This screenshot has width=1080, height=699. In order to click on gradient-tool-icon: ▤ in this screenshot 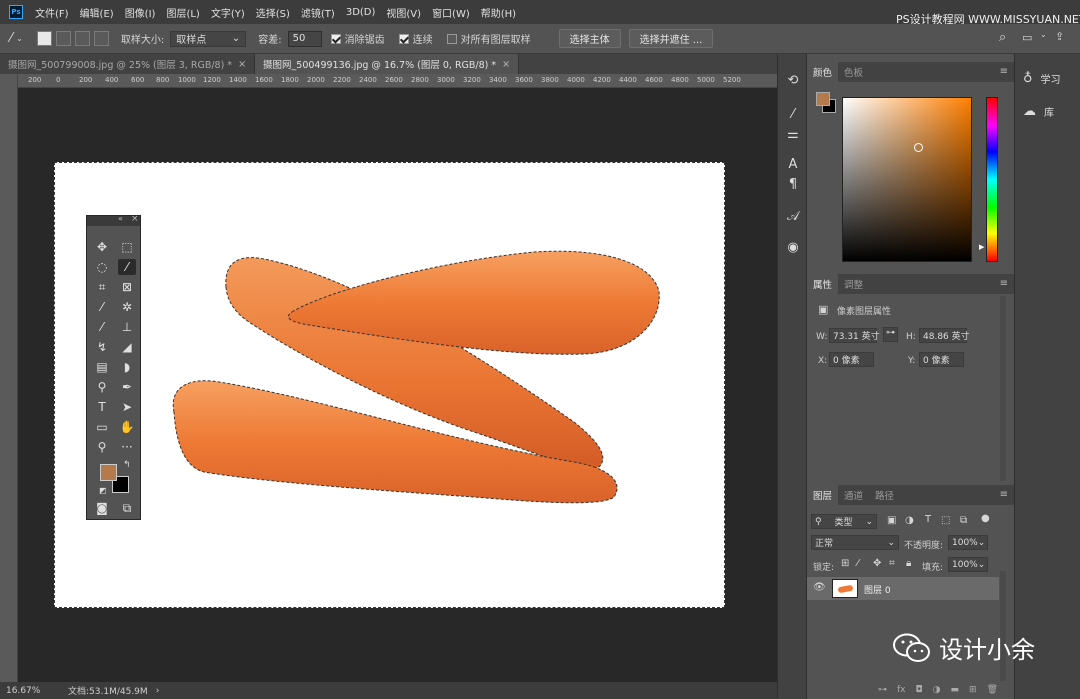, I will do `click(102, 367)`.